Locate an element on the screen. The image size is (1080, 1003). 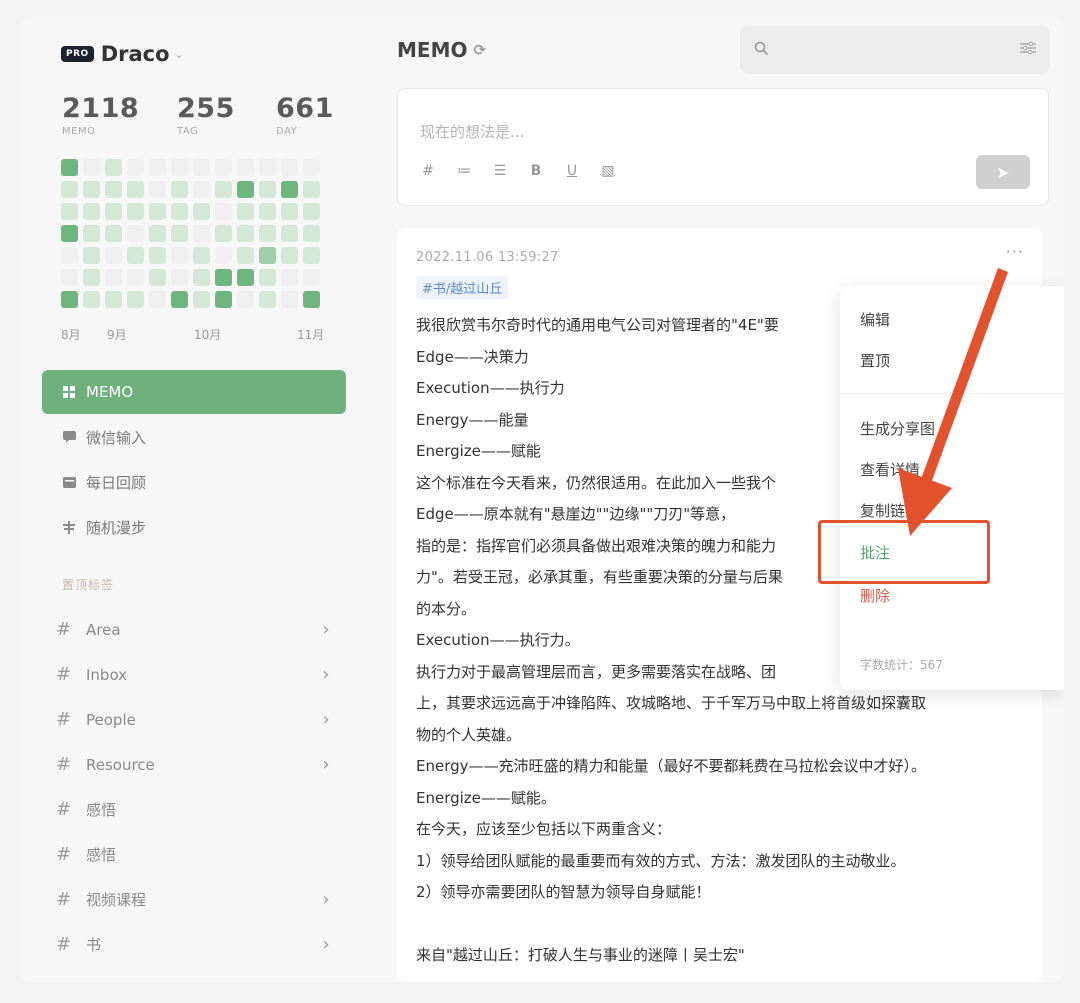
menu-item-delete: 删除 is located at coordinates (875, 595).